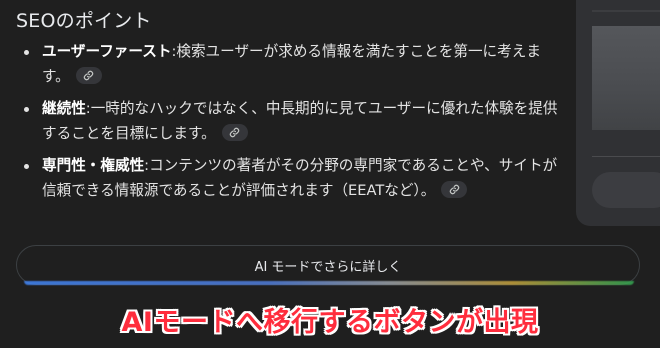 This screenshot has width=660, height=348. What do you see at coordinates (626, 190) in the screenshot?
I see `side-panel-pill-button` at bounding box center [626, 190].